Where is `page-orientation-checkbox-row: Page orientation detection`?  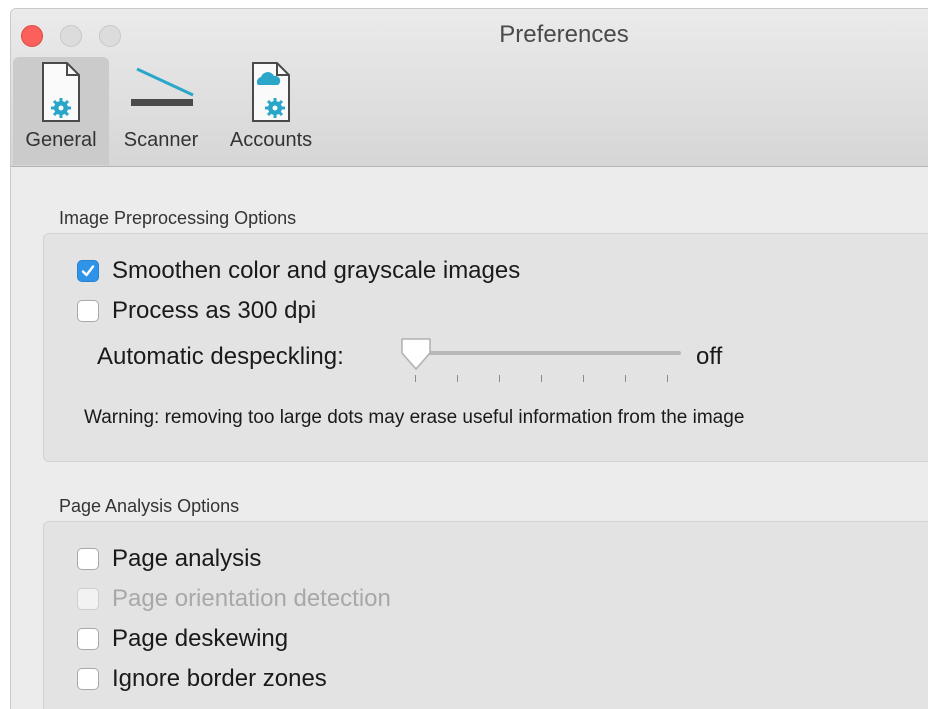 page-orientation-checkbox-row: Page orientation detection is located at coordinates (234, 599).